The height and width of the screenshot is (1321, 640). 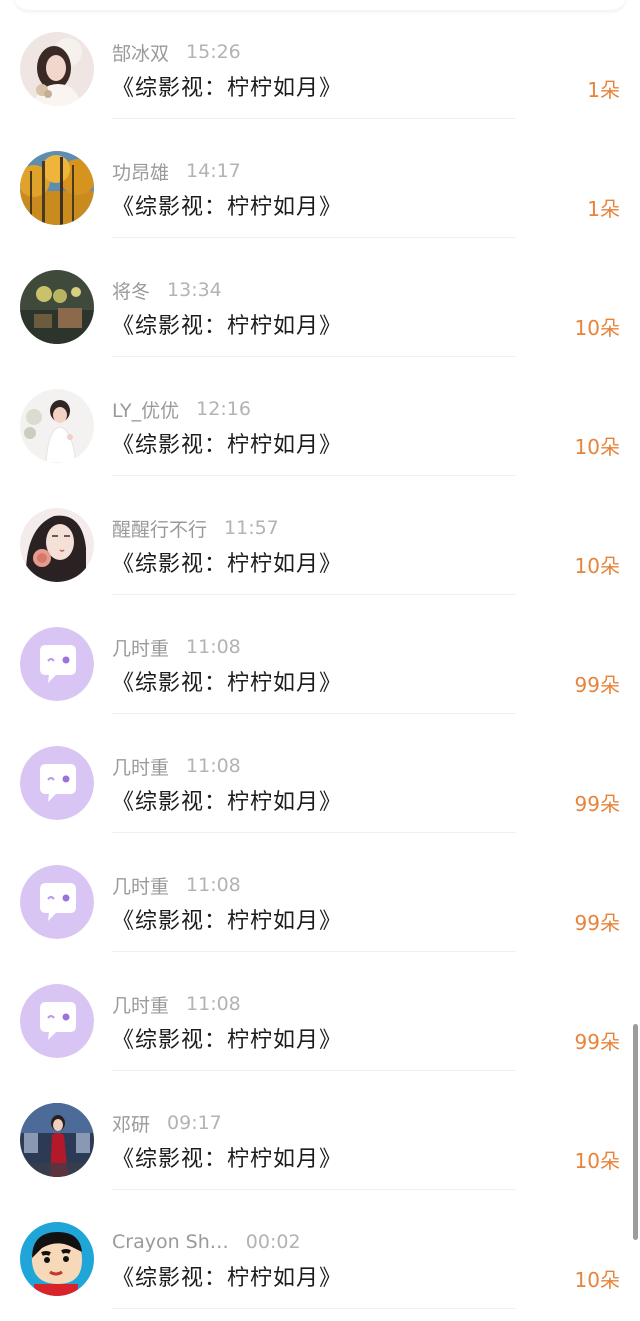 What do you see at coordinates (194, 1123) in the screenshot?
I see `gift-time: 09:17` at bounding box center [194, 1123].